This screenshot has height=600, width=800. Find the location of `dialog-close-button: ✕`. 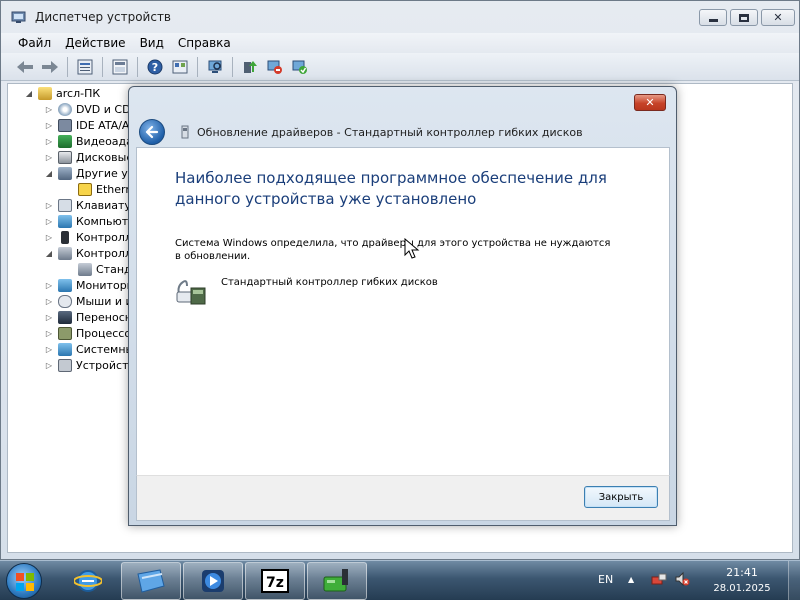

dialog-close-button: ✕ is located at coordinates (650, 102).